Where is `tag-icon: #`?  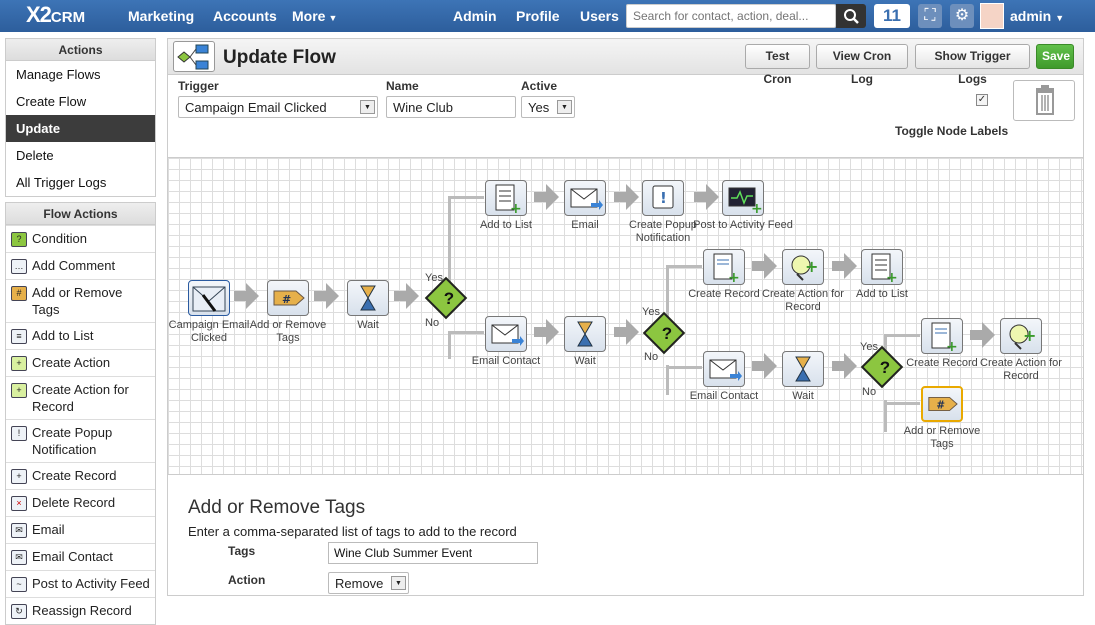
tag-icon: # is located at coordinates (19, 293).